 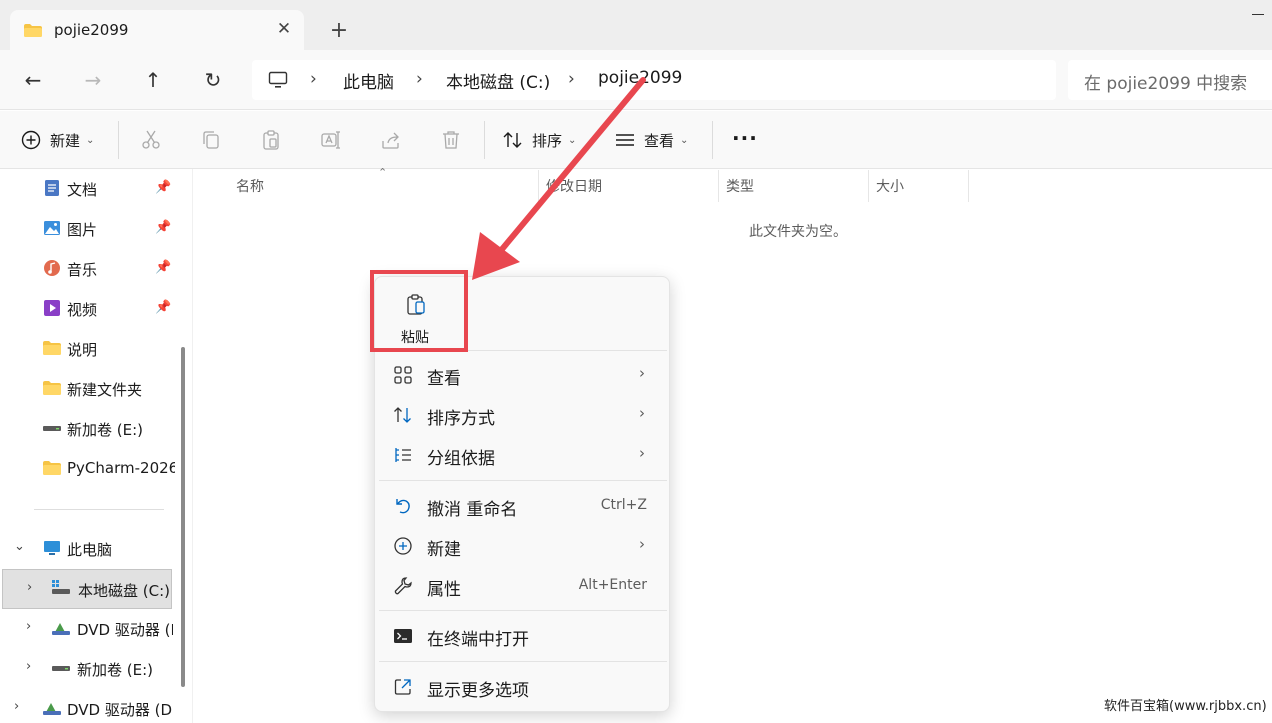 I want to click on search-placeholder: 在 pojie2099 中搜索, so click(x=1166, y=84).